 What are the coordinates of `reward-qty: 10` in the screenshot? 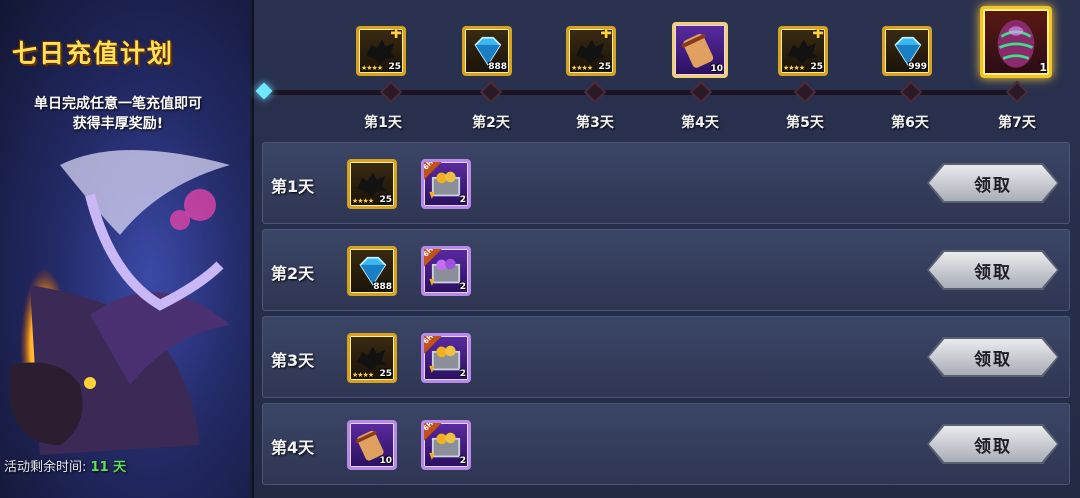 It's located at (385, 461).